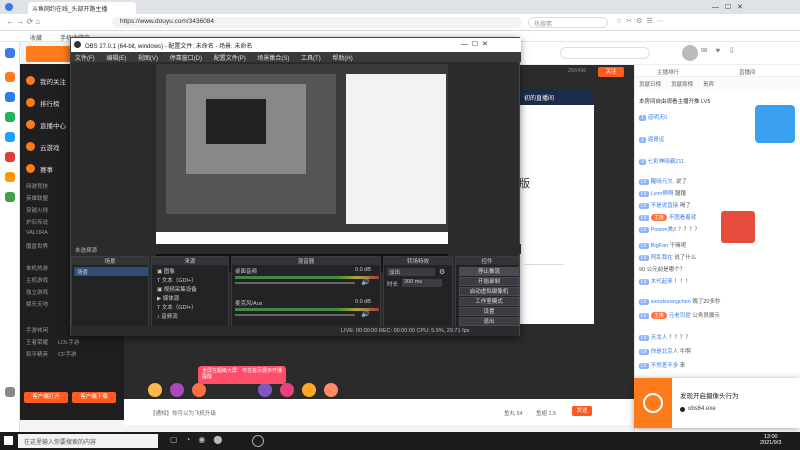  I want to click on chat-user: 你是北京人, so click(665, 352).